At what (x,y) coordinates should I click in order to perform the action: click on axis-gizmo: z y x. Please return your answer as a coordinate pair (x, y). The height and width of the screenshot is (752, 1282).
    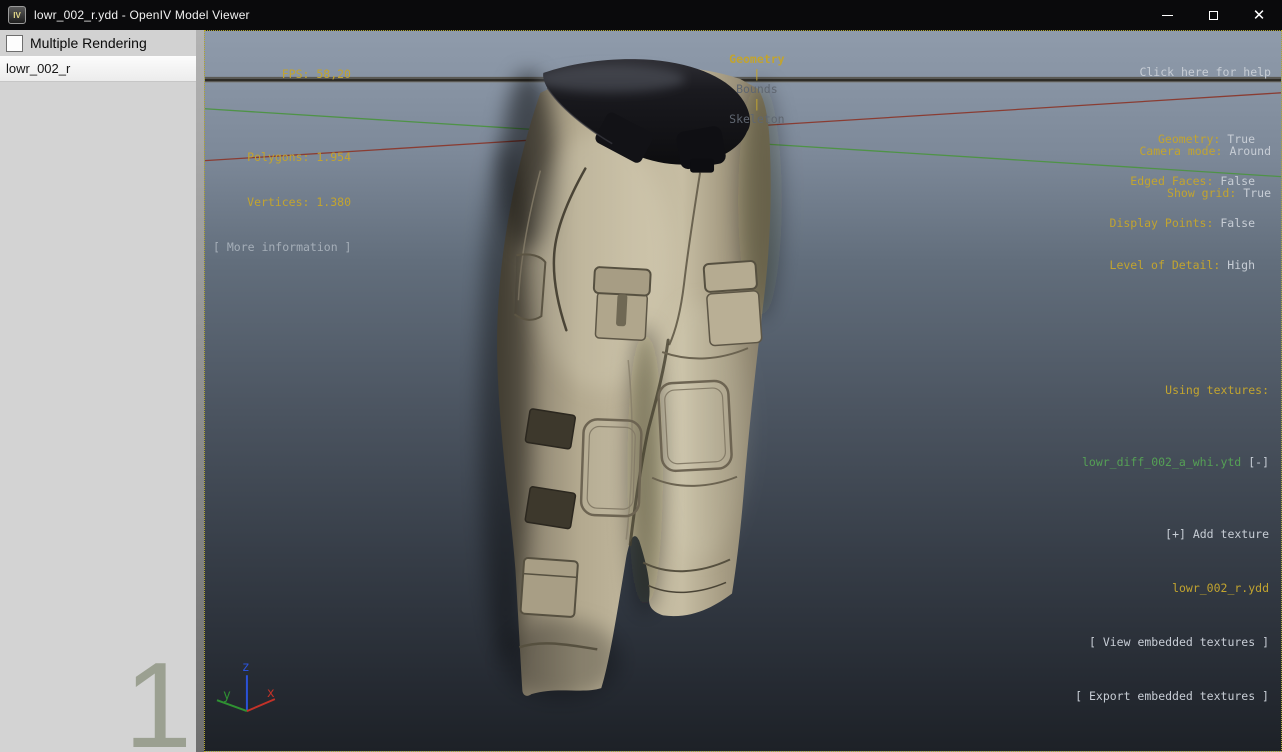
    Looking at the image, I should click on (246, 686).